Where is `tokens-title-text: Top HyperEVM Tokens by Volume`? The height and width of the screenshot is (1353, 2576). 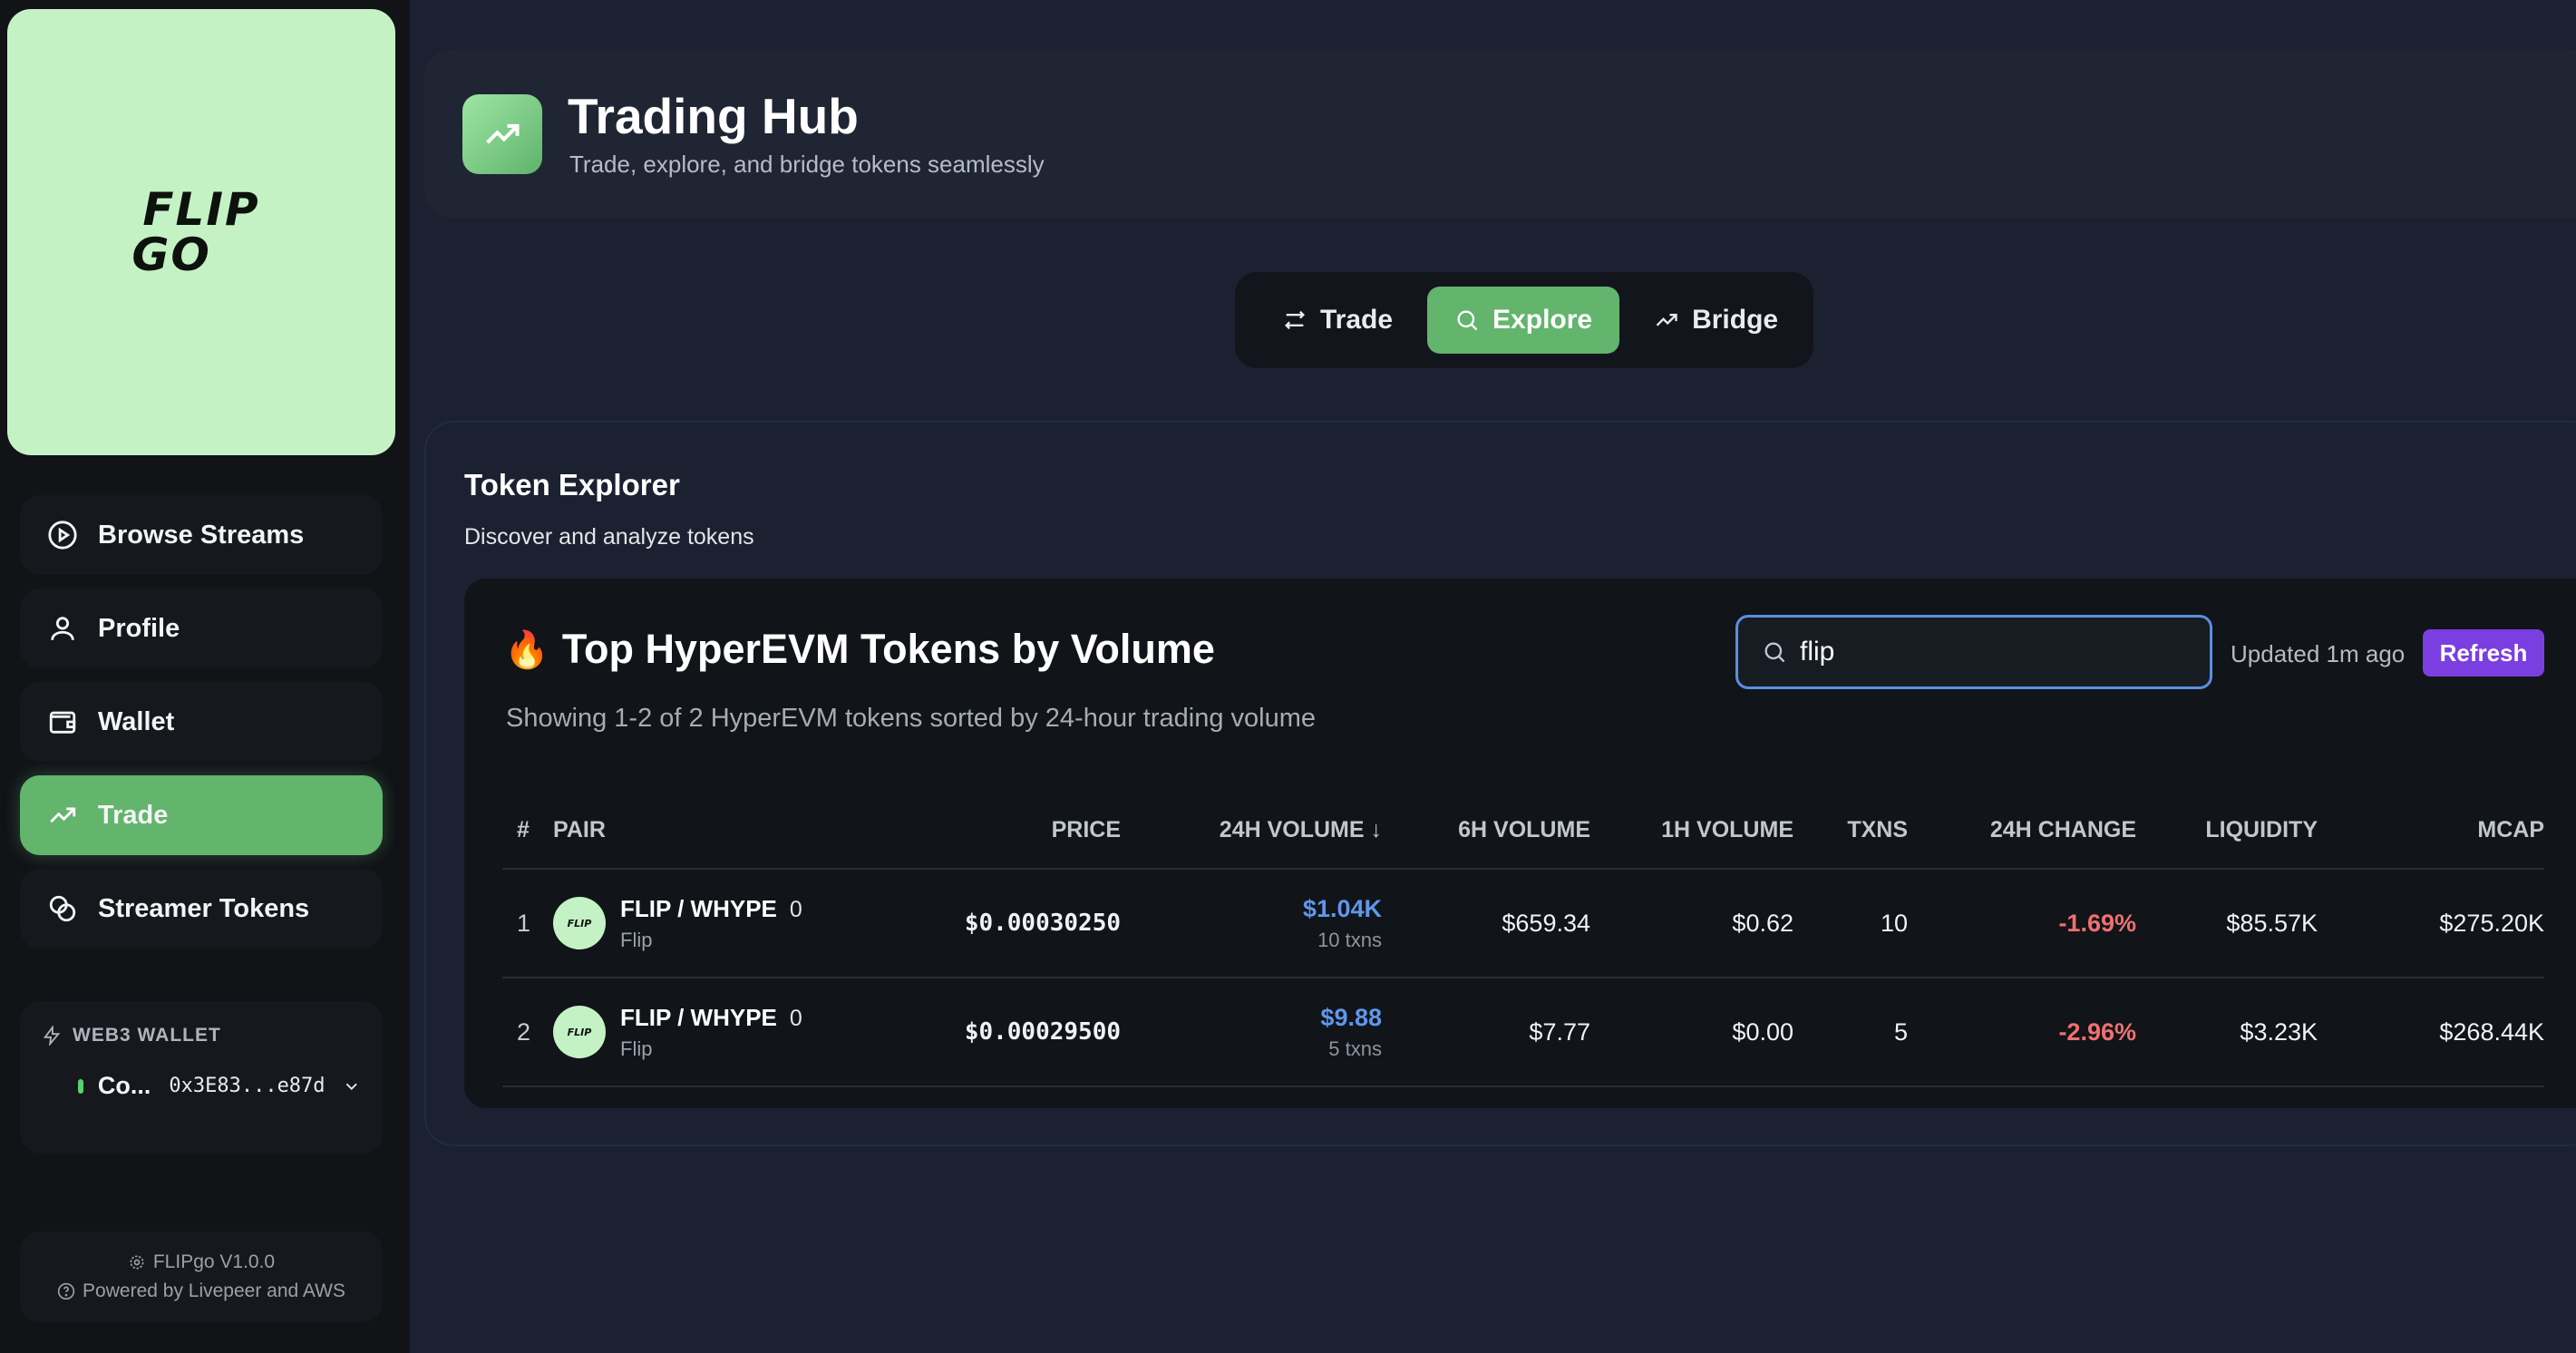 tokens-title-text: Top HyperEVM Tokens by Volume is located at coordinates (888, 649).